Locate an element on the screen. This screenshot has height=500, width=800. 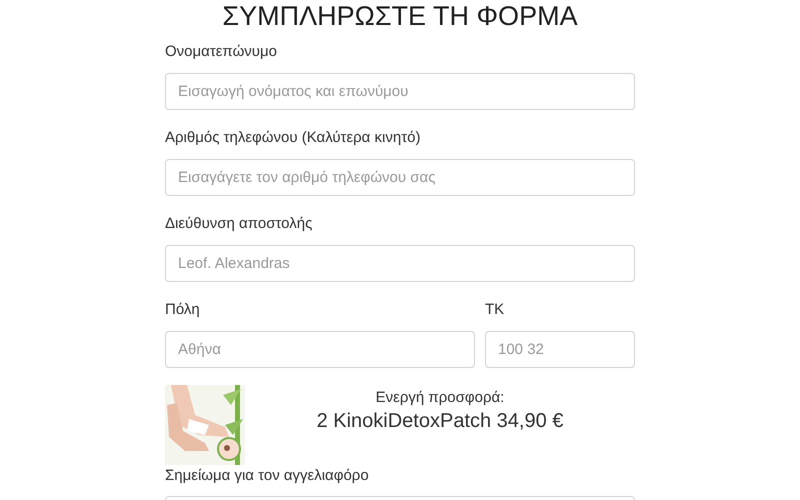
input-field: Αθήνα is located at coordinates (320, 349).